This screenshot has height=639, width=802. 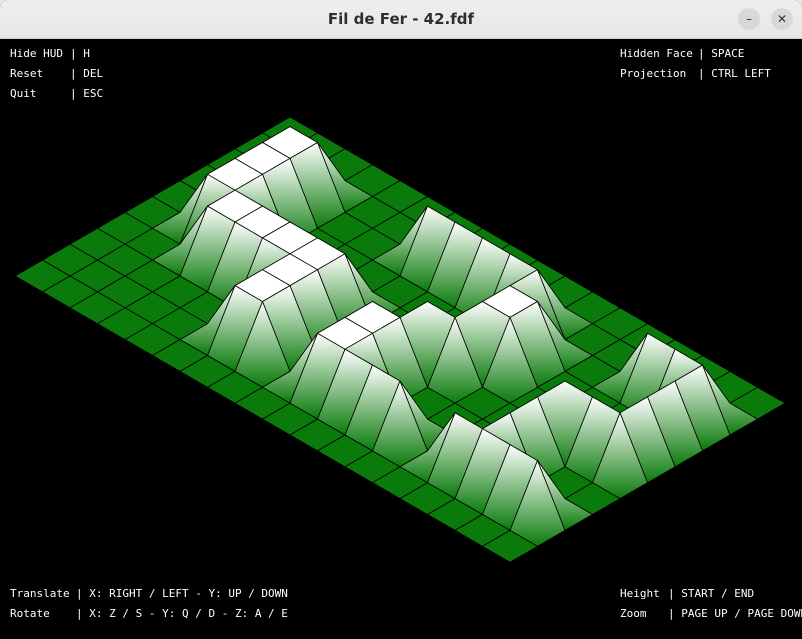 What do you see at coordinates (86, 53) in the screenshot?
I see `hud-key: H` at bounding box center [86, 53].